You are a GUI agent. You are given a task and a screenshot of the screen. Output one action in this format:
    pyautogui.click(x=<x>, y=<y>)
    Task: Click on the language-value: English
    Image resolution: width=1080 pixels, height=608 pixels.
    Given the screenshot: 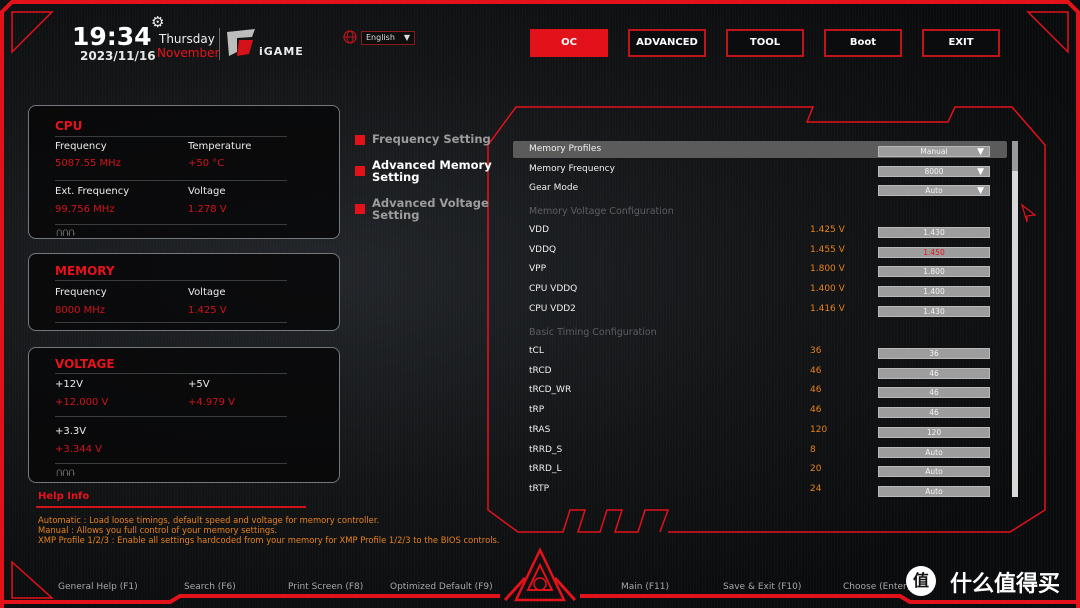 What is the action you would take?
    pyautogui.click(x=380, y=37)
    